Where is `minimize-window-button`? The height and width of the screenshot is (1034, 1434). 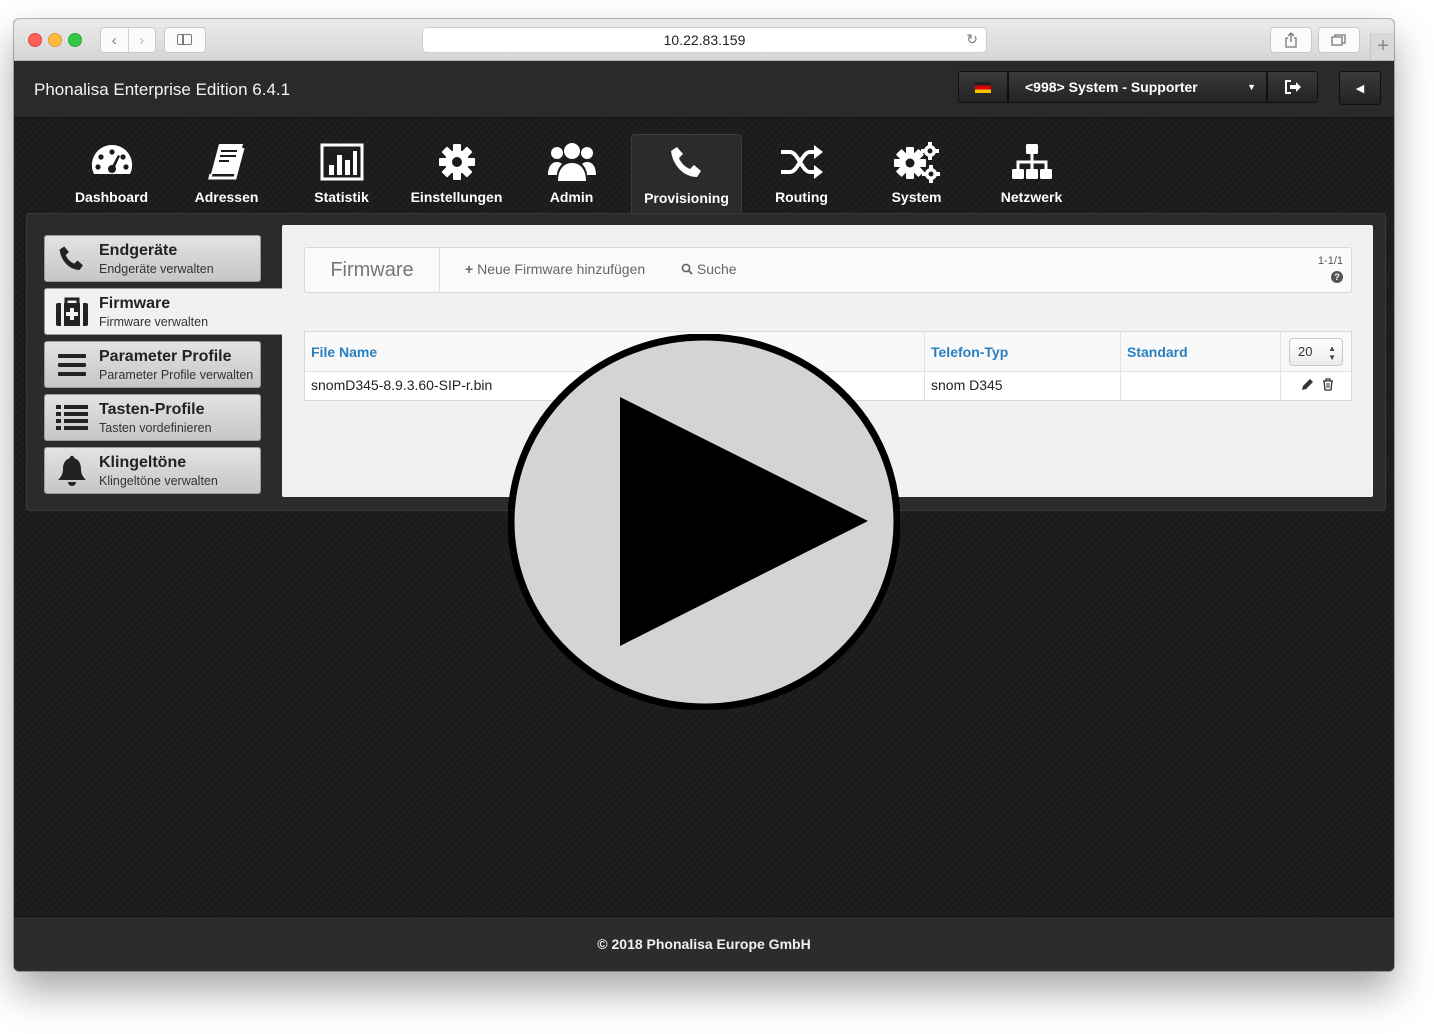
minimize-window-button is located at coordinates (55, 40).